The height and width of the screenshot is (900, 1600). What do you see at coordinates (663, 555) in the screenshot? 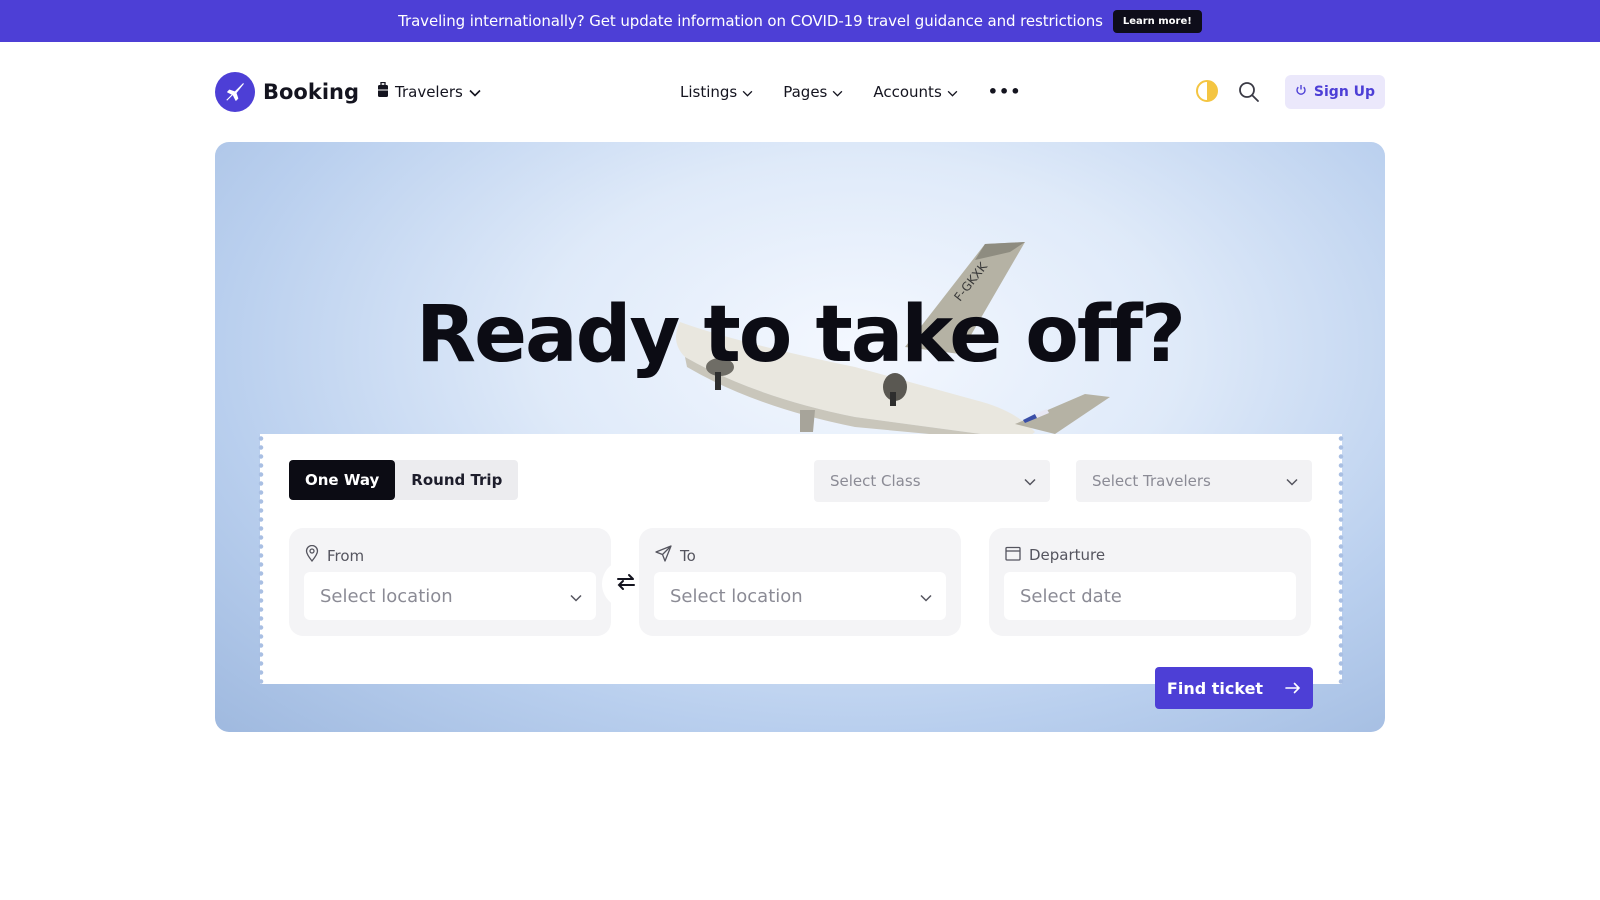
I see `send-icon` at bounding box center [663, 555].